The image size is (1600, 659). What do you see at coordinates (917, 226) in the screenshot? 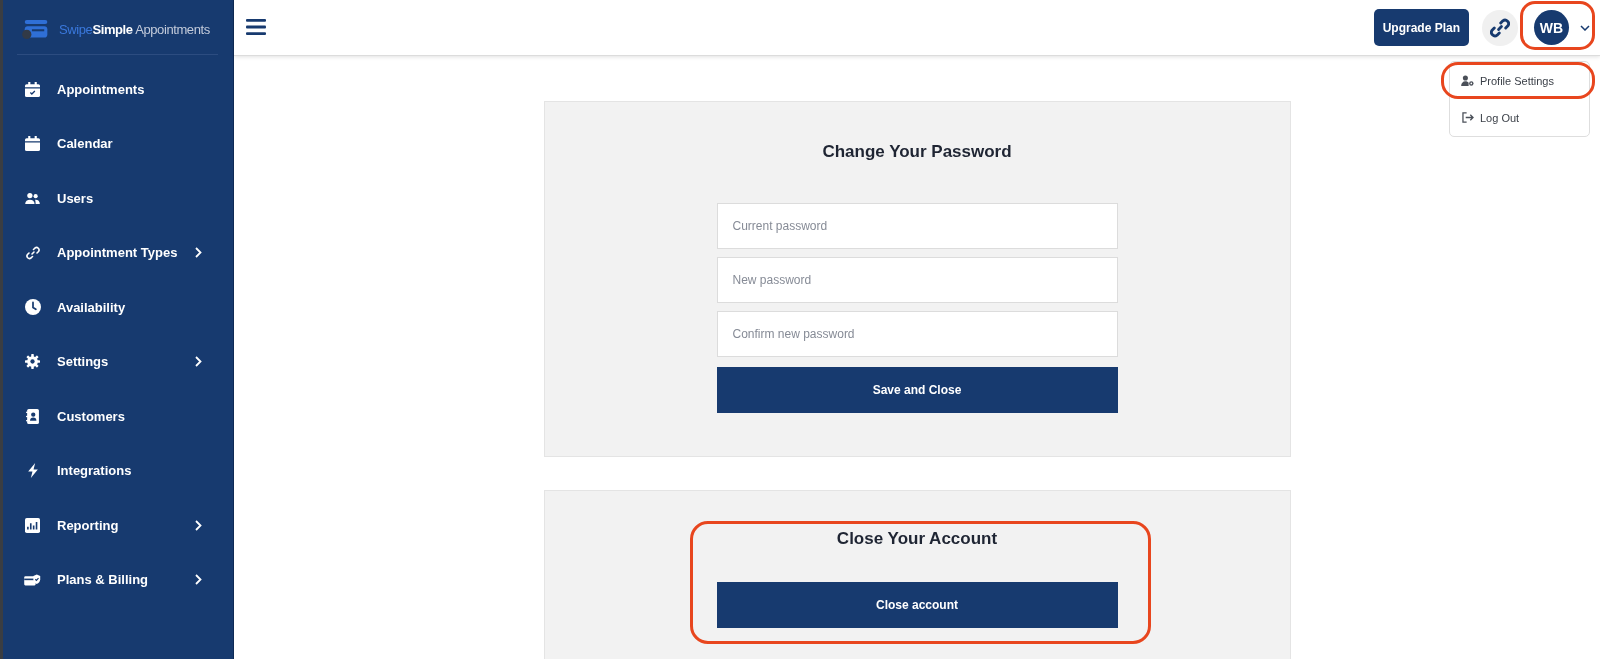
I see `password-field: Current password` at bounding box center [917, 226].